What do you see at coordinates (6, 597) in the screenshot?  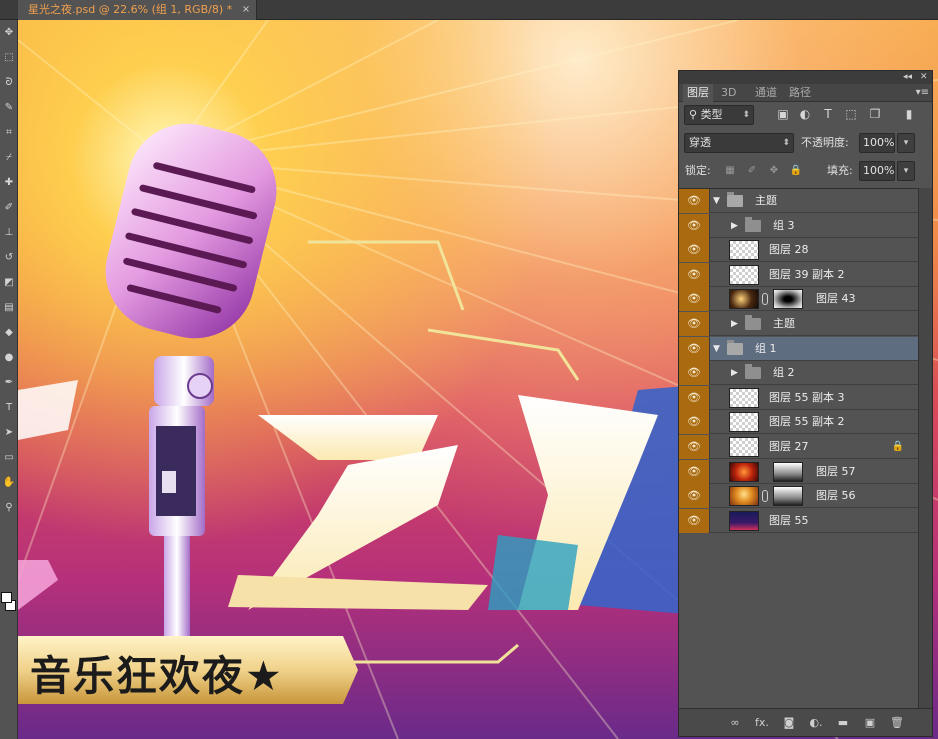 I see `foreground-color-swatch` at bounding box center [6, 597].